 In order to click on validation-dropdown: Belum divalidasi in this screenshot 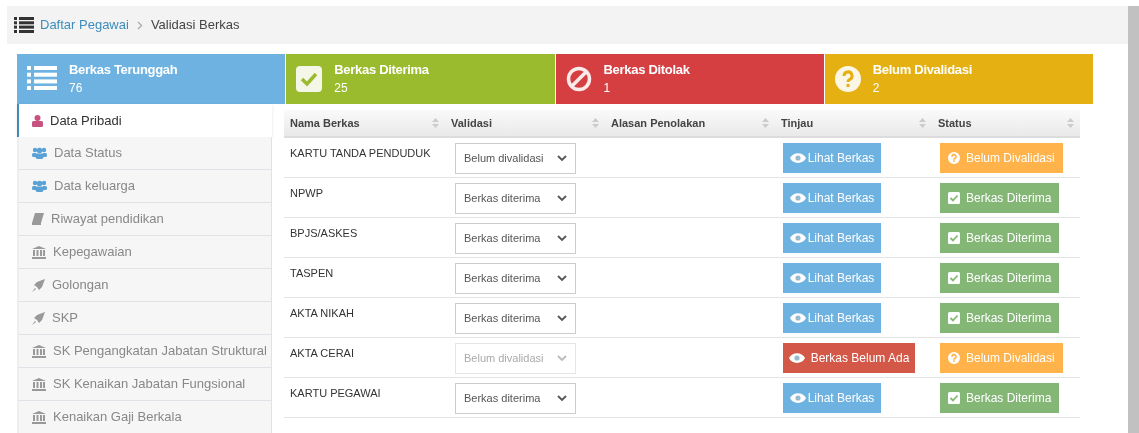, I will do `click(515, 158)`.